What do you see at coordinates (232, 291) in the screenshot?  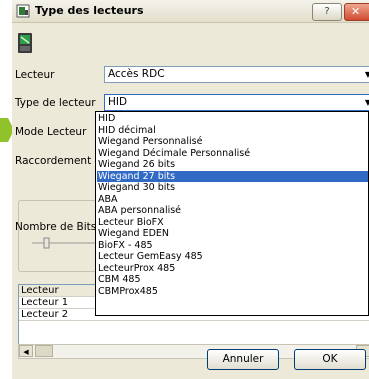 I see `dropdown-option: CBMProx485` at bounding box center [232, 291].